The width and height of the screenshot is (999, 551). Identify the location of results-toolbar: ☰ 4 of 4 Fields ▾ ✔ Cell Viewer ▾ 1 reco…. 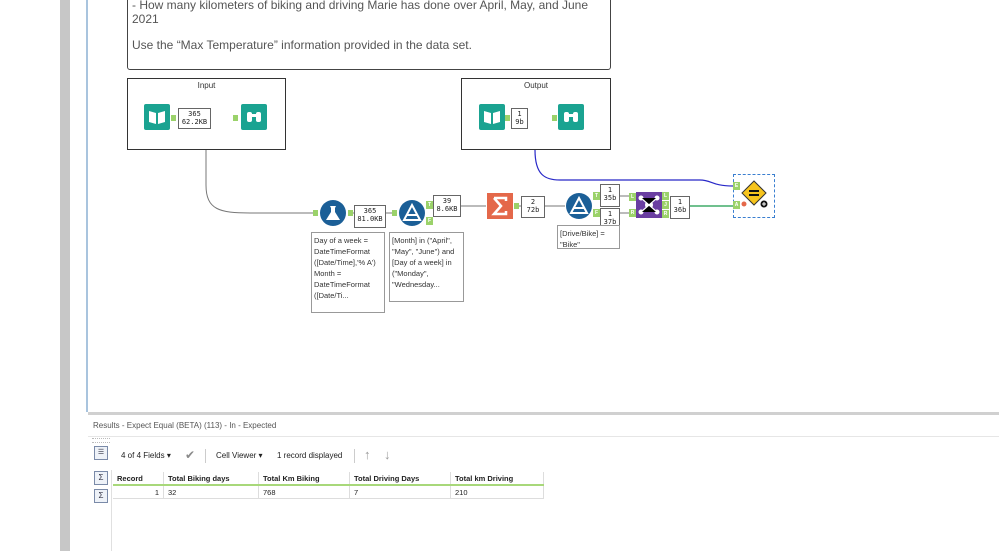
(543, 455).